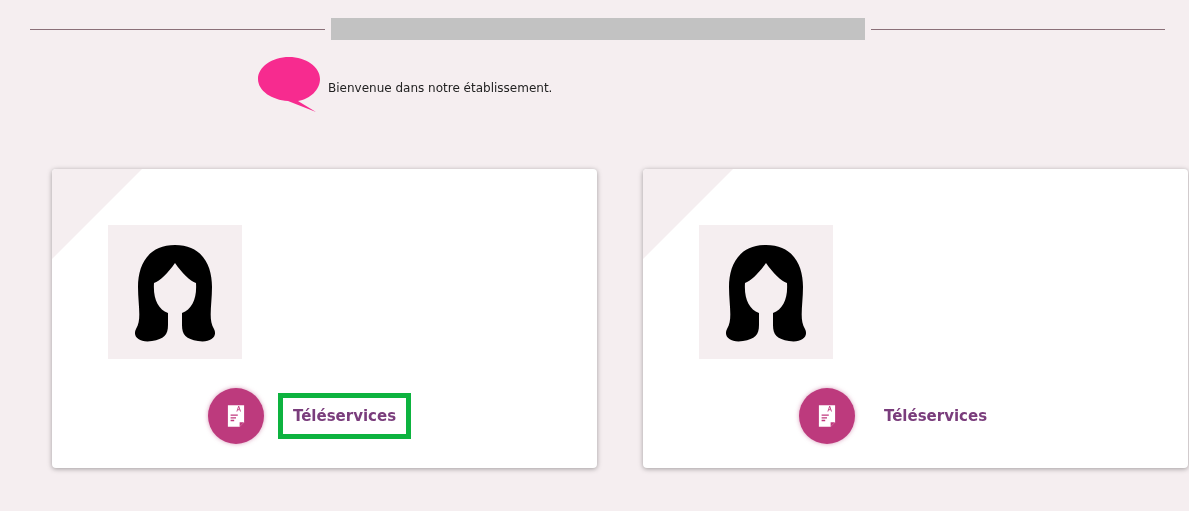  I want to click on speech-bubble-icon, so click(289, 84).